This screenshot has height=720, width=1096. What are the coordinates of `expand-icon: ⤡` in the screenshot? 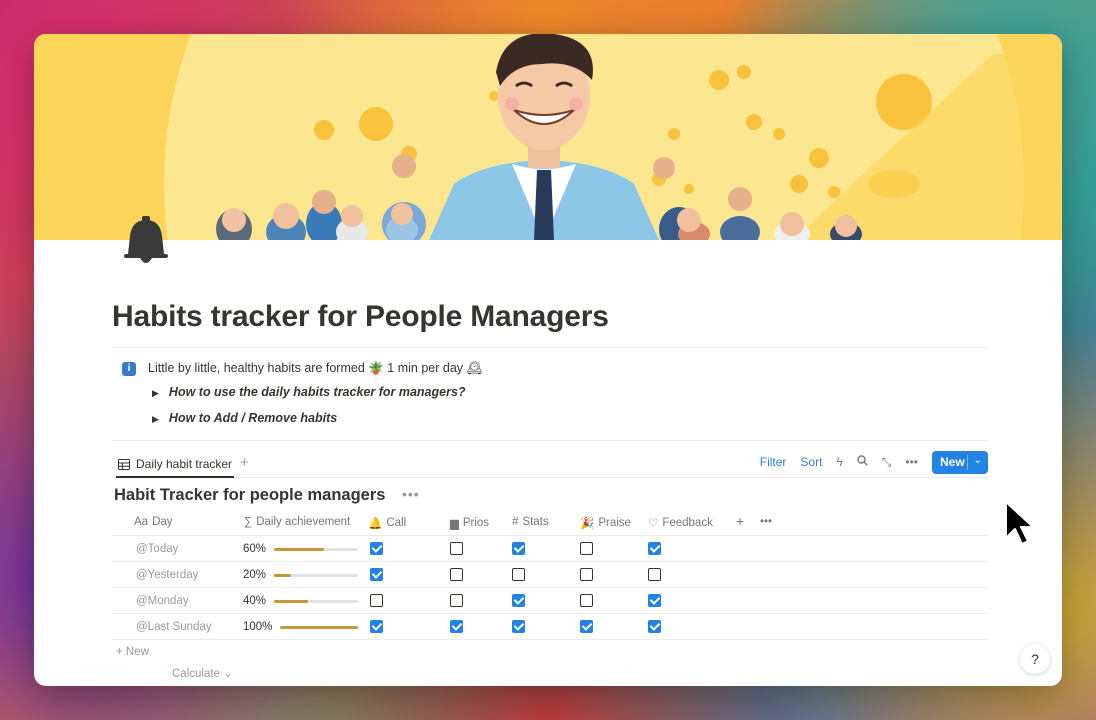 It's located at (887, 462).